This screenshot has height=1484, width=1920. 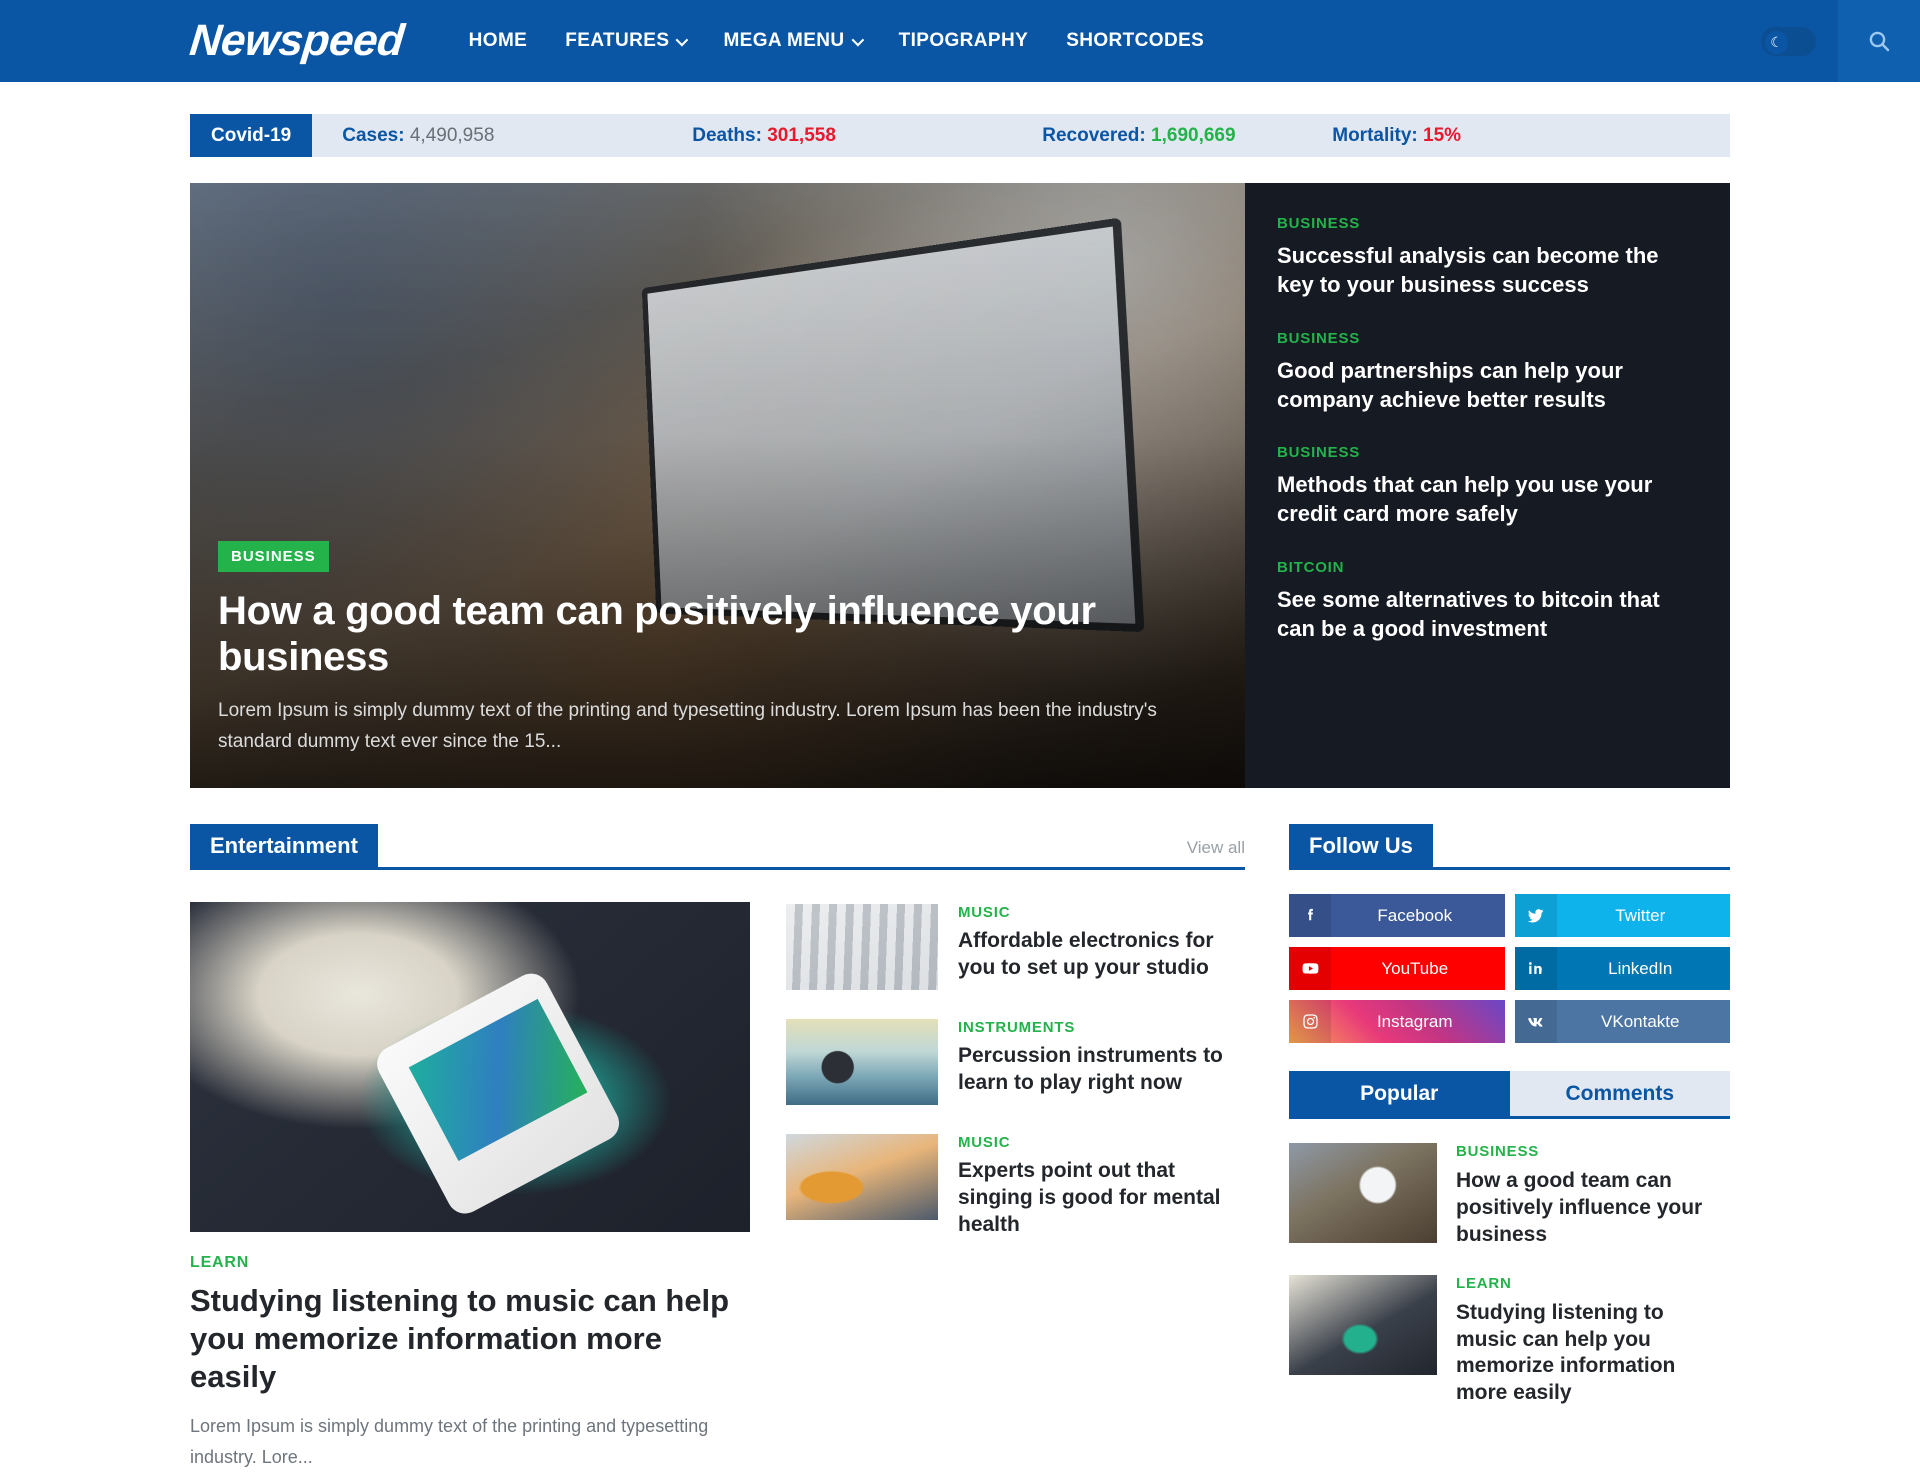 I want to click on entertainment-feature-image, so click(x=470, y=1067).